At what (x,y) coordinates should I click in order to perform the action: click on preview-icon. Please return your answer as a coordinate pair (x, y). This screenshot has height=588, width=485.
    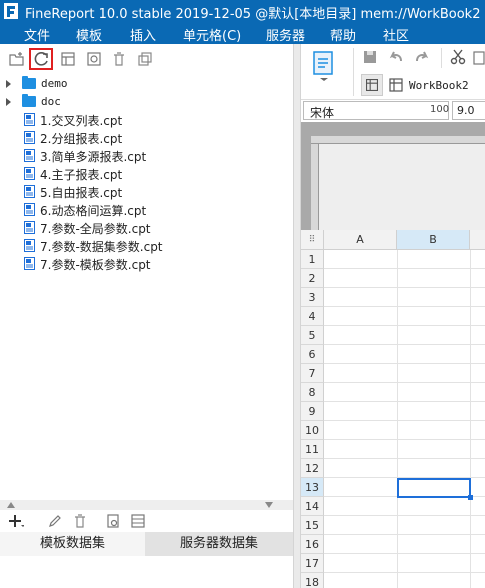
    Looking at the image, I should click on (113, 521).